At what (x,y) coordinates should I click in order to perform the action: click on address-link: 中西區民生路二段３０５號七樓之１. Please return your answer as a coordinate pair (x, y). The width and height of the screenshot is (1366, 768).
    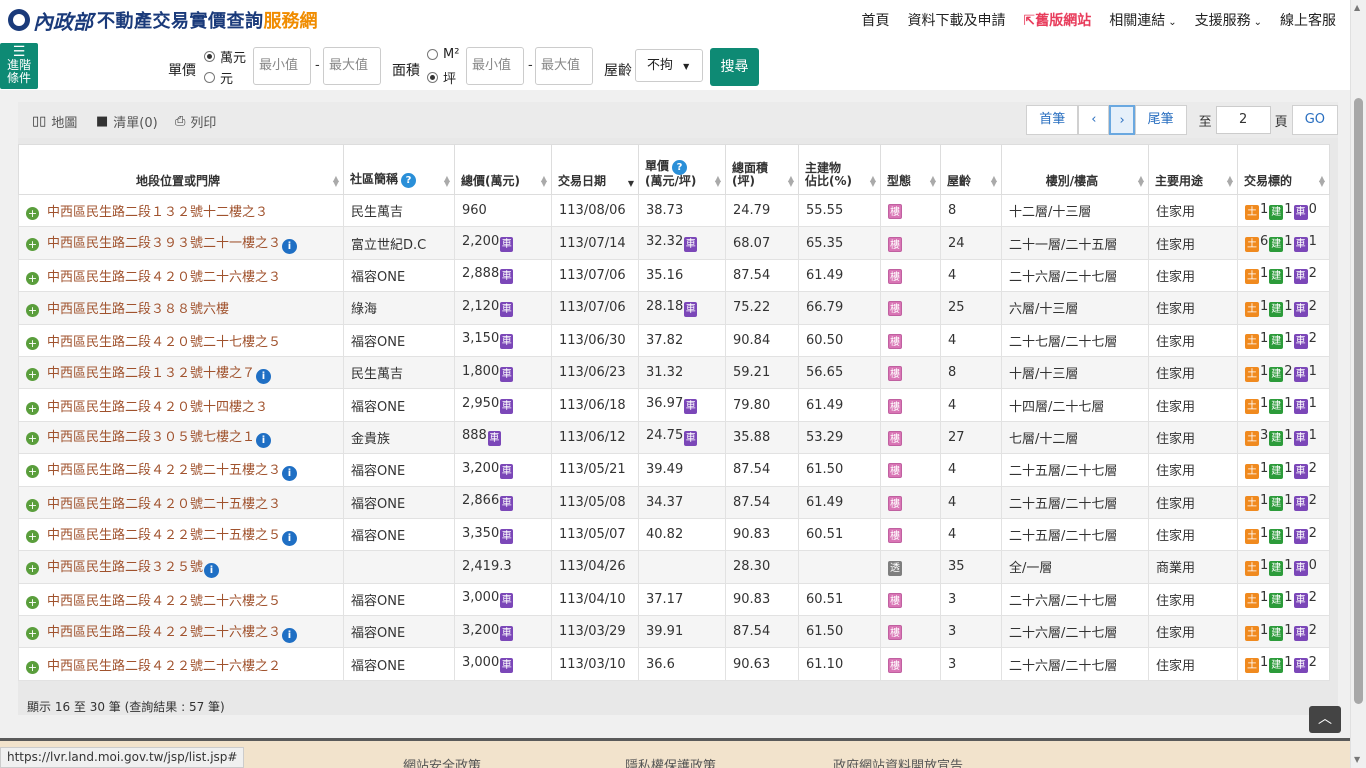
    Looking at the image, I should click on (151, 437).